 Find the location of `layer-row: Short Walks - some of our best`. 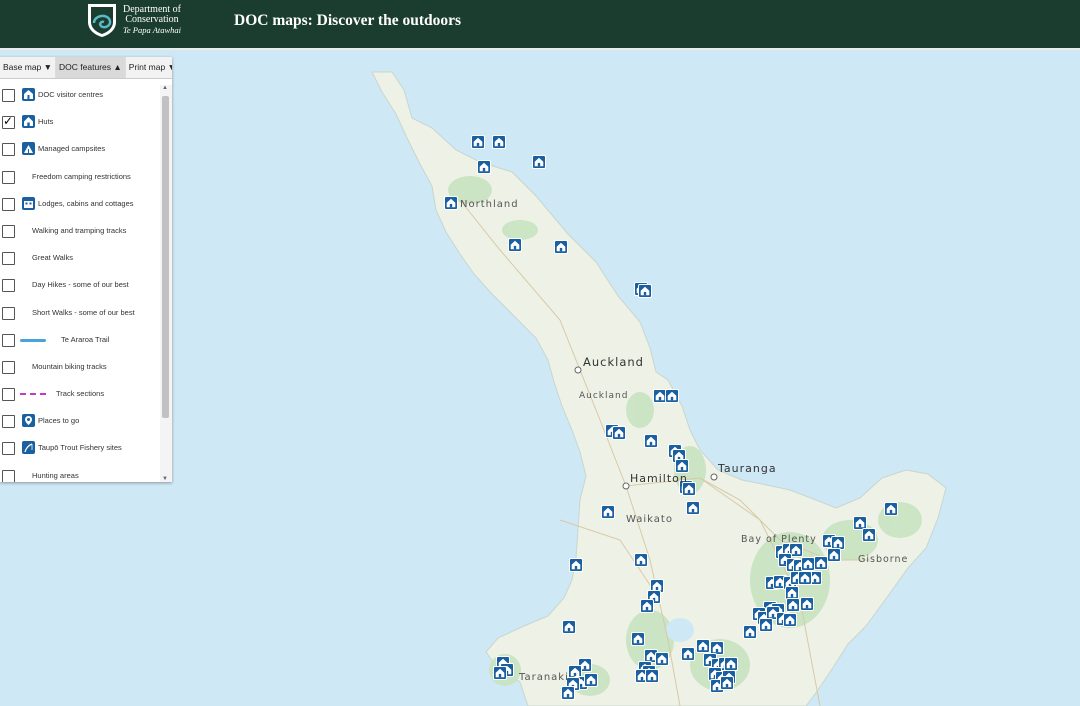

layer-row: Short Walks - some of our best is located at coordinates (80, 316).